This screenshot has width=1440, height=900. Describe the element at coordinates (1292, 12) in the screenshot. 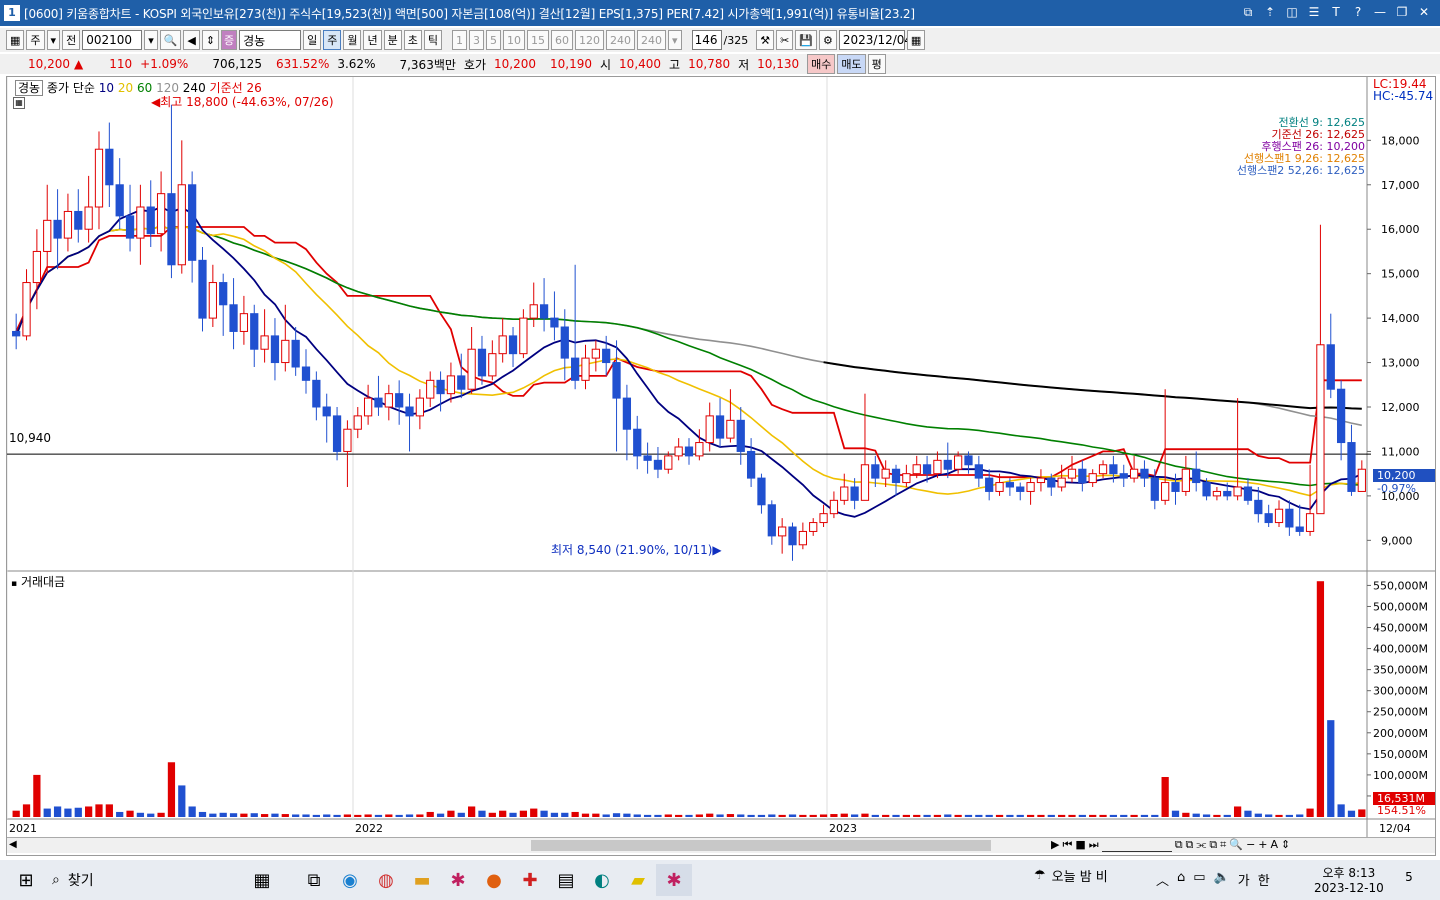

I see `split-icon: ◫` at that location.